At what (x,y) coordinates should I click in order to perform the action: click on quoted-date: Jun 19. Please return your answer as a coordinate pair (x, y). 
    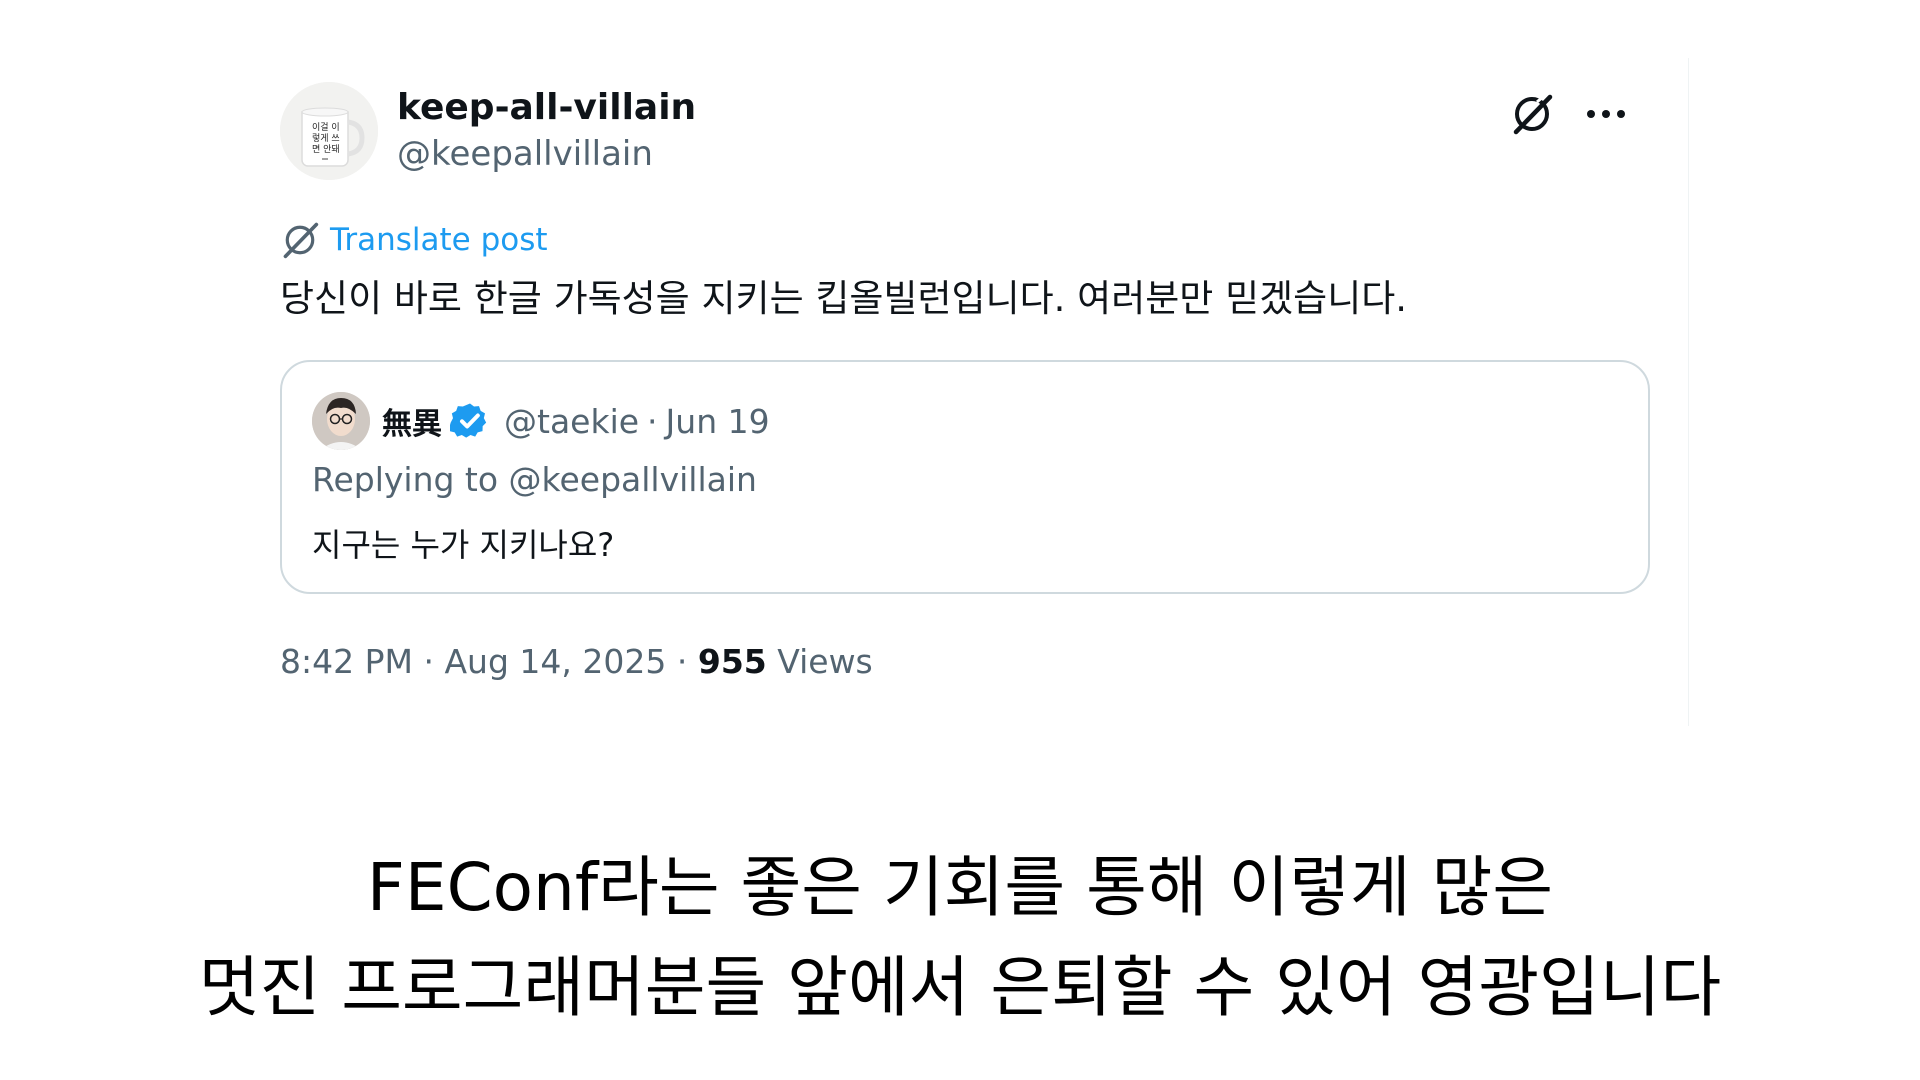
    Looking at the image, I should click on (718, 421).